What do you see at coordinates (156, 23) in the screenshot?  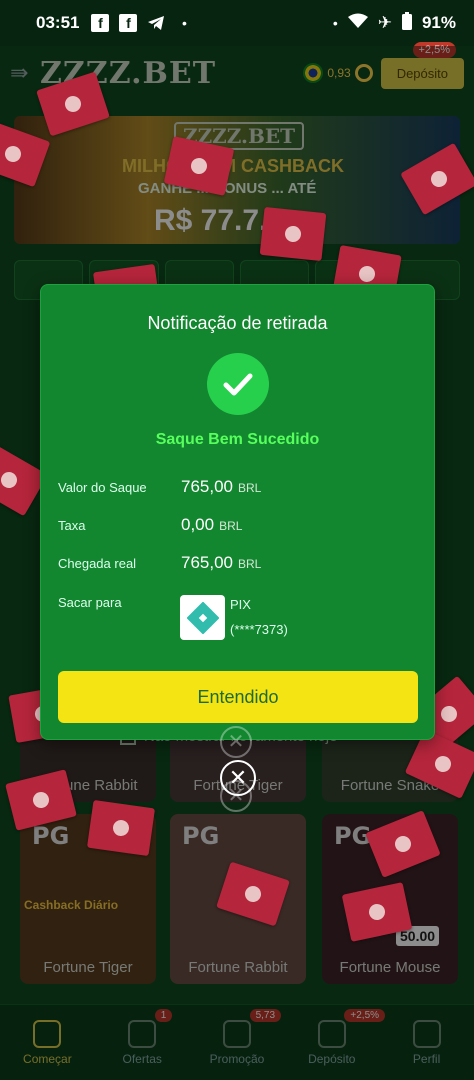 I see `telegram-notification-icon` at bounding box center [156, 23].